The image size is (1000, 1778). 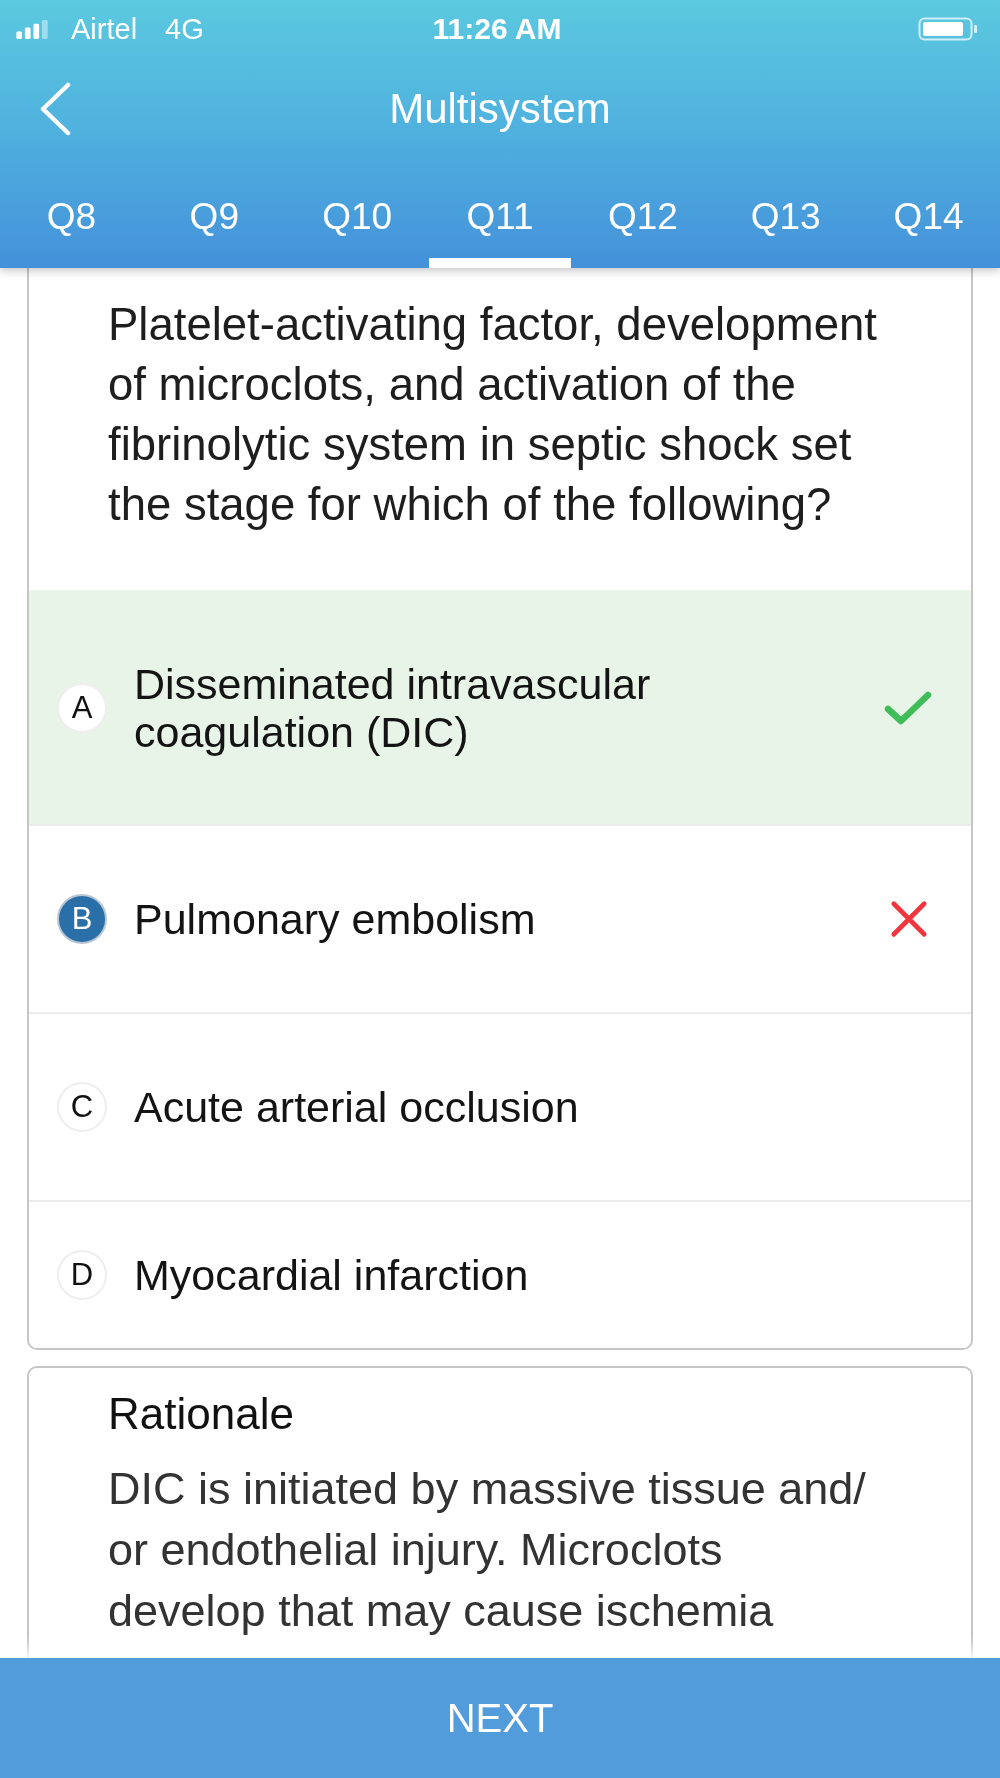 I want to click on option-text: Disseminated intravascular coagulation (DIC), so click(x=393, y=708).